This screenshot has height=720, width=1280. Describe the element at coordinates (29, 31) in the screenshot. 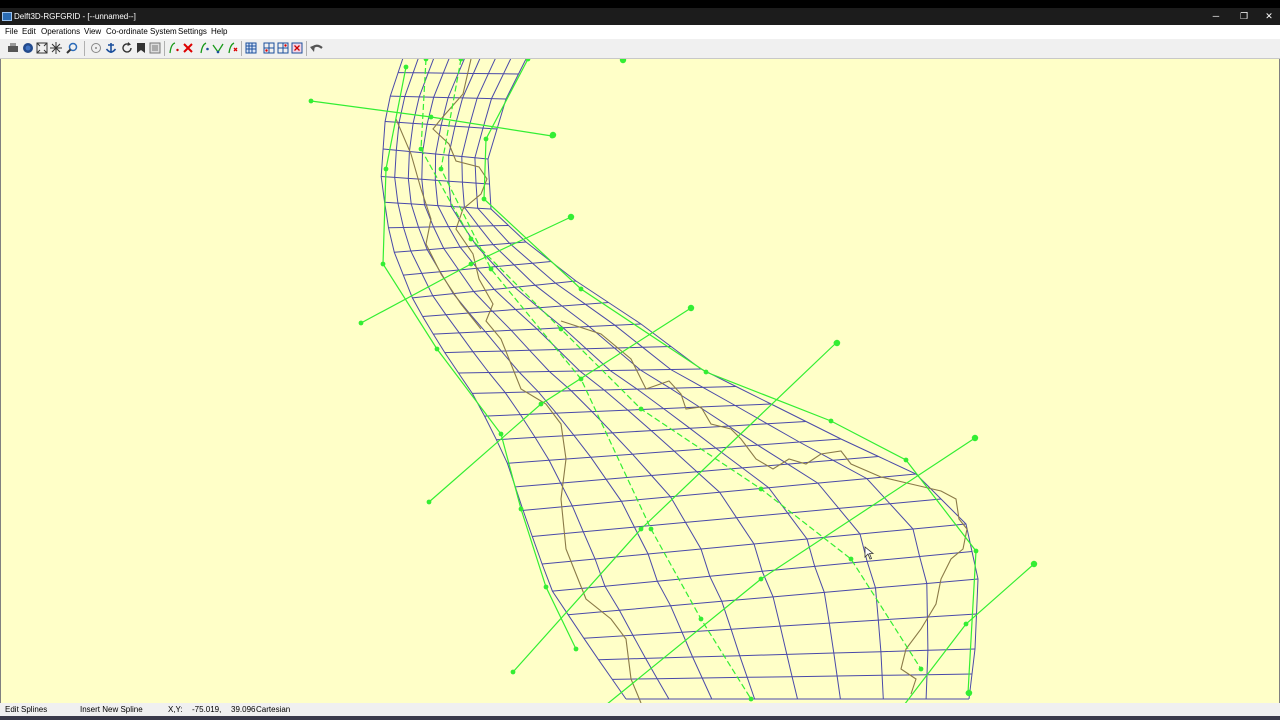

I see `menu-edit: Edit` at that location.